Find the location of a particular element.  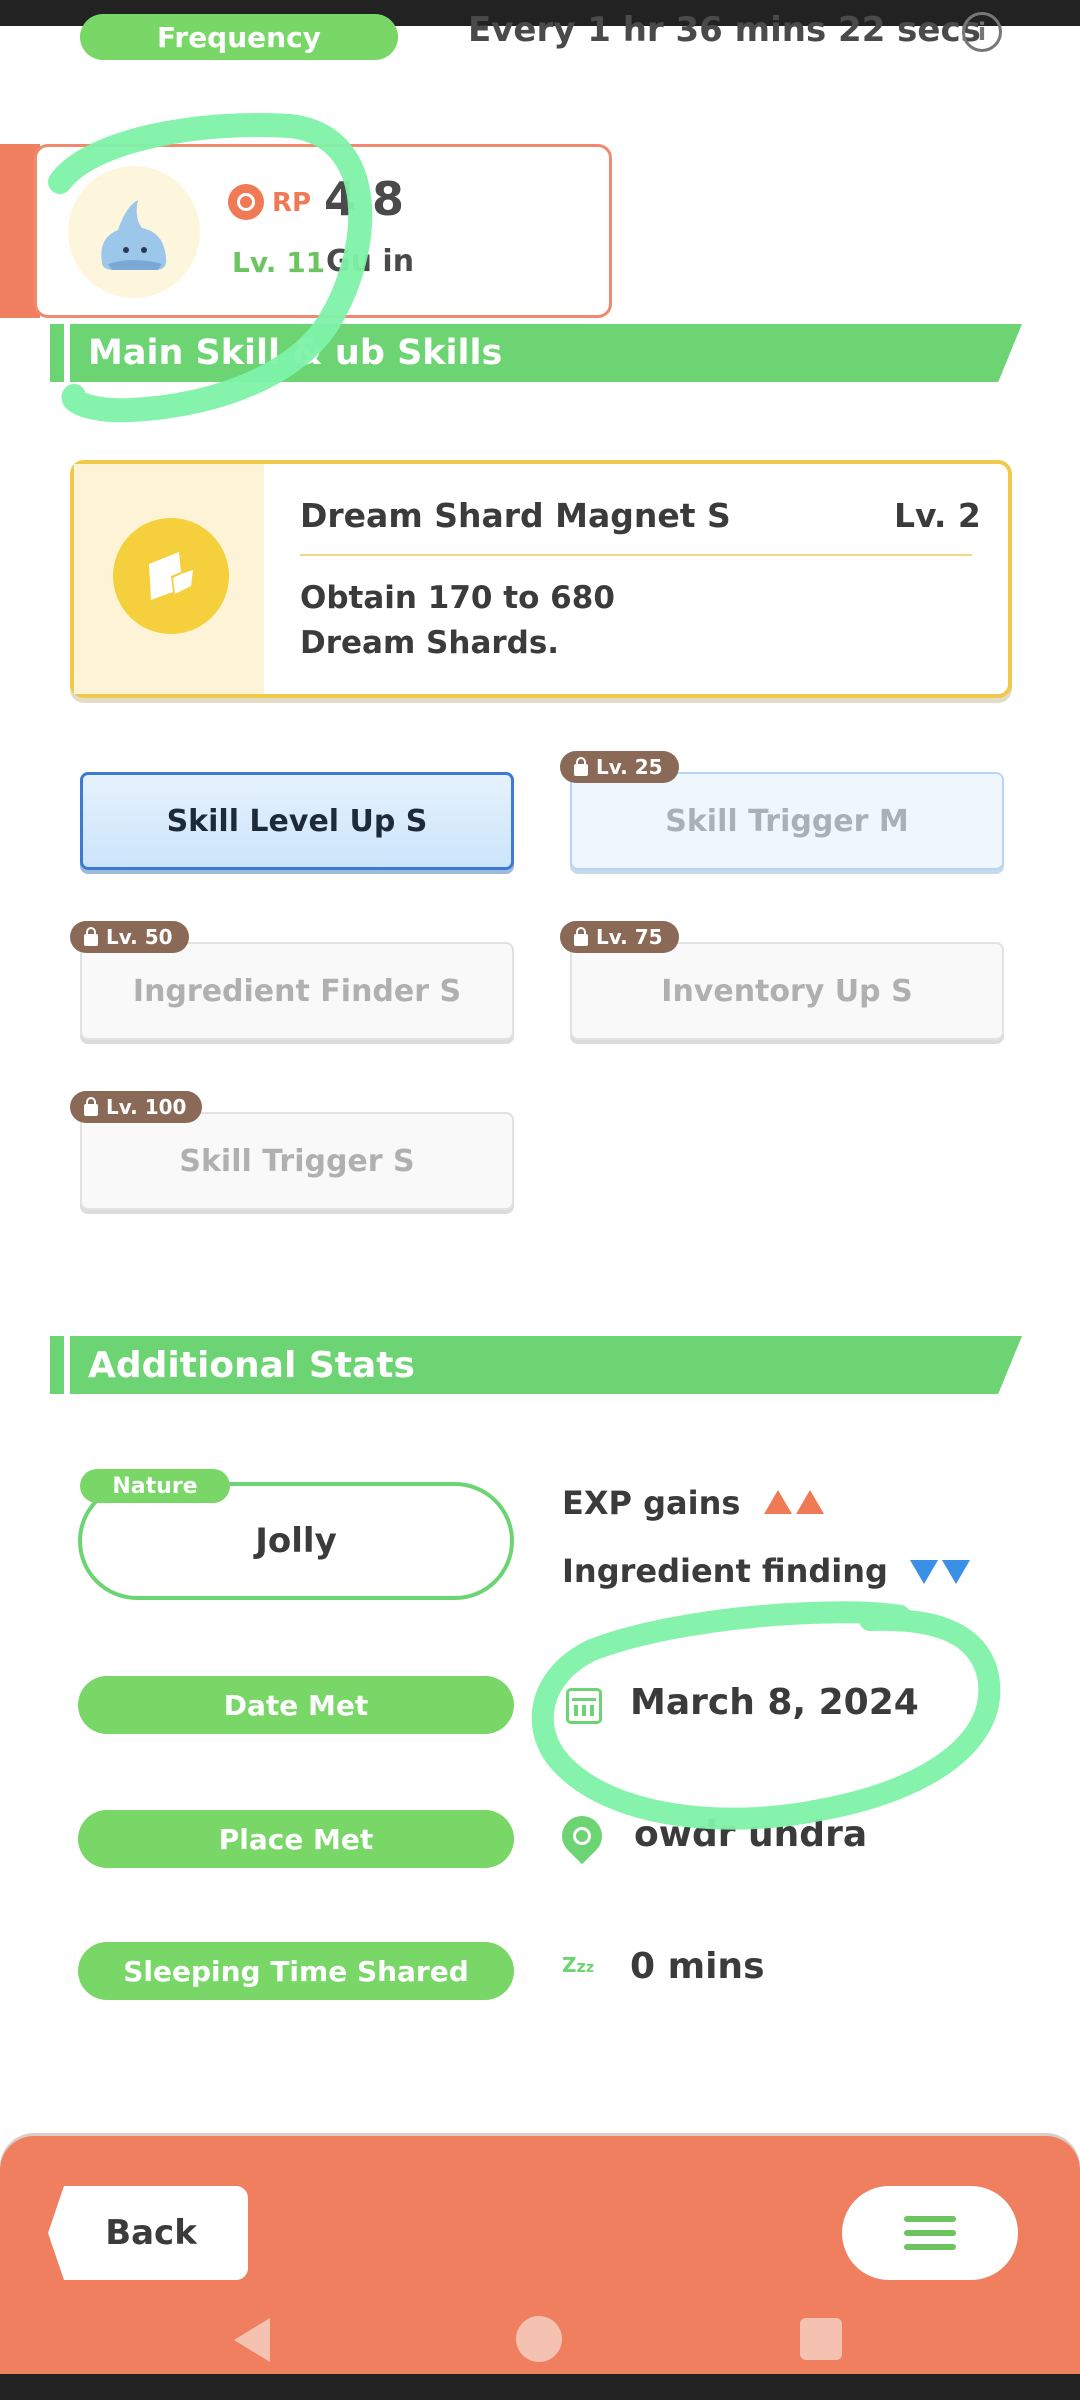

sub-skill-button: Skill Trigger M is located at coordinates (787, 821).